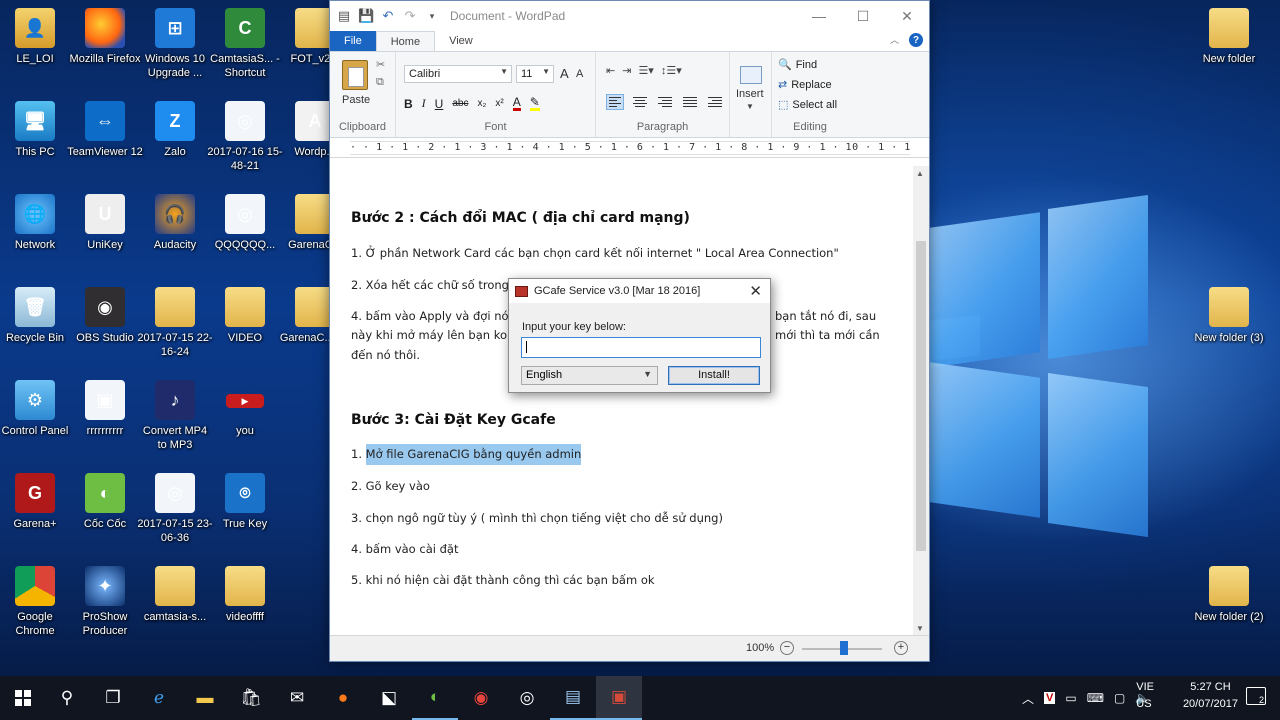 Image resolution: width=1280 pixels, height=720 pixels. What do you see at coordinates (356, 100) in the screenshot?
I see `paste-button: Paste` at bounding box center [356, 100].